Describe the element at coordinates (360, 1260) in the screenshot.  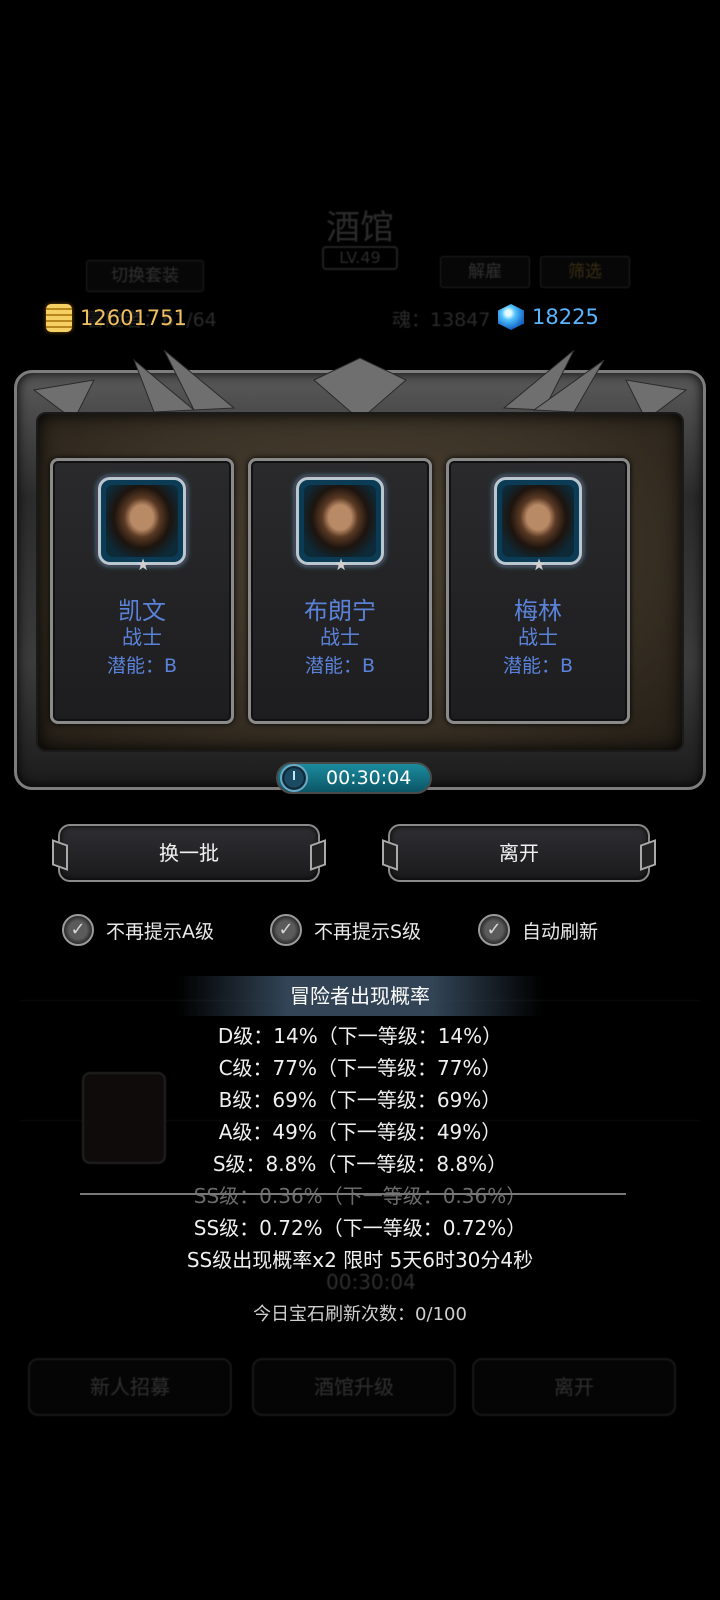
I see `limited-event-text: SS级出现概率x2 限时 5天6时30分4秒` at that location.